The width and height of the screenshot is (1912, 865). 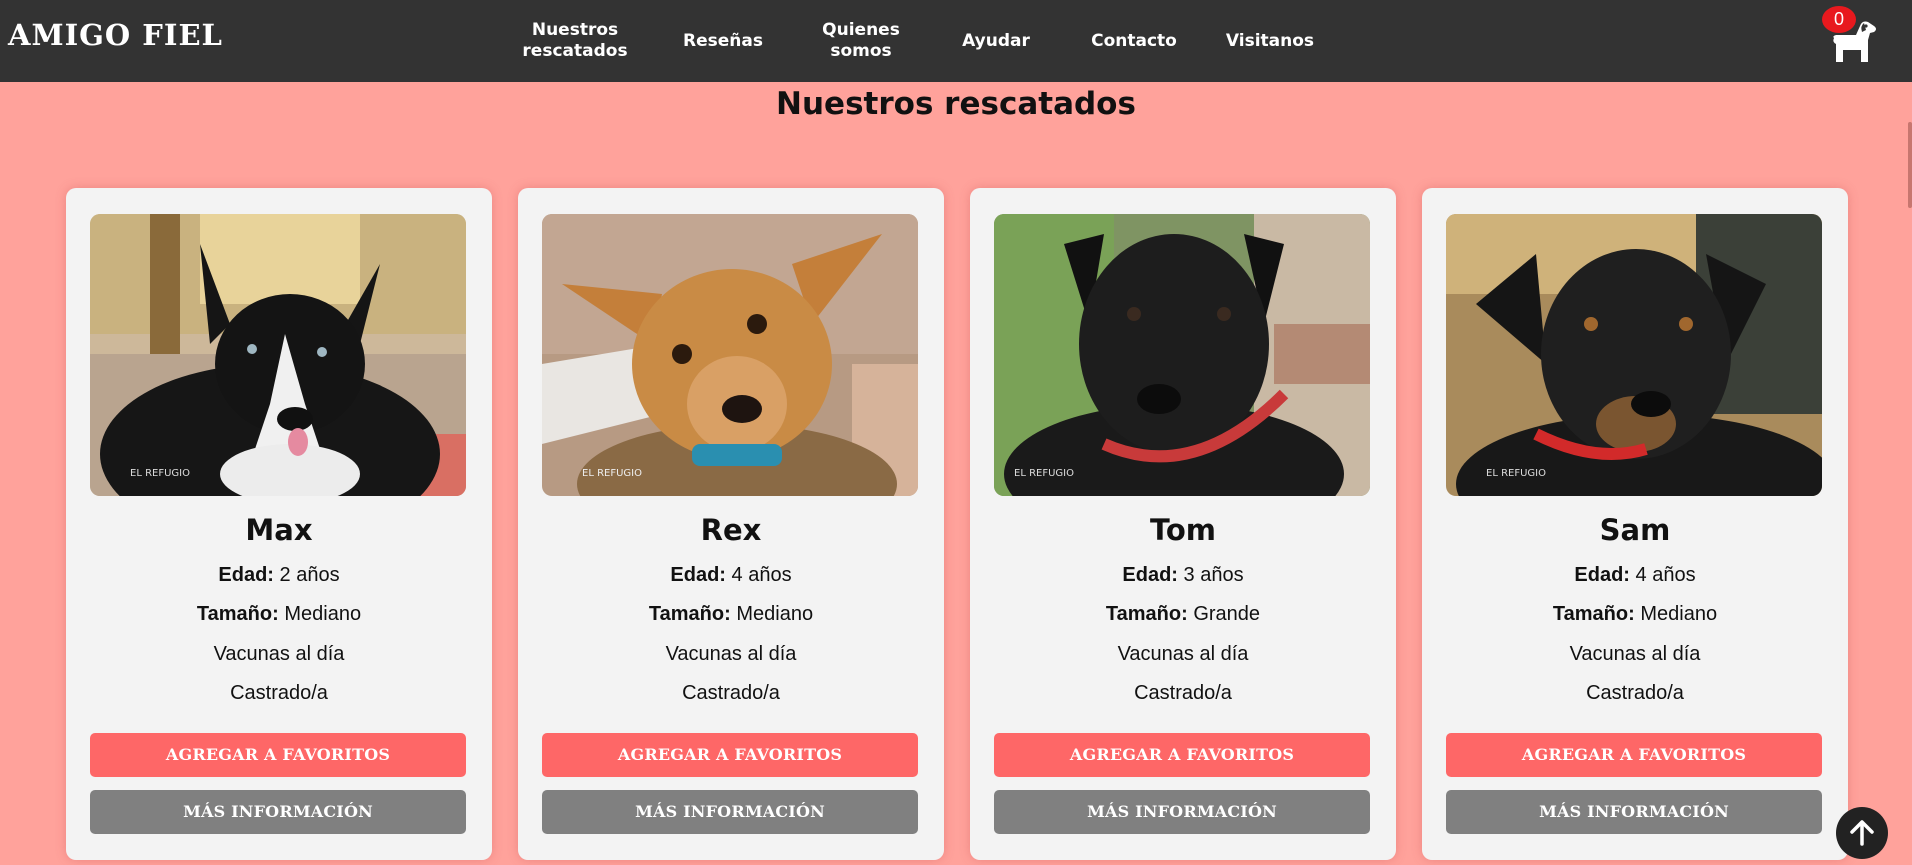 I want to click on pet-name: Sam, so click(x=1635, y=530).